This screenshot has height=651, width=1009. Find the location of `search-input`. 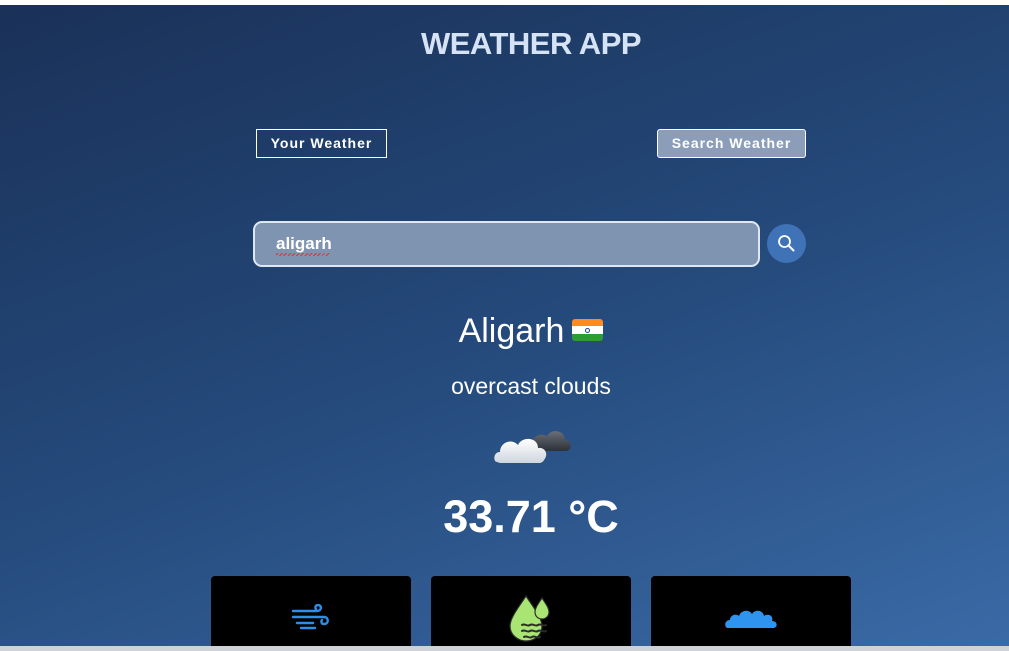

search-input is located at coordinates (506, 244).